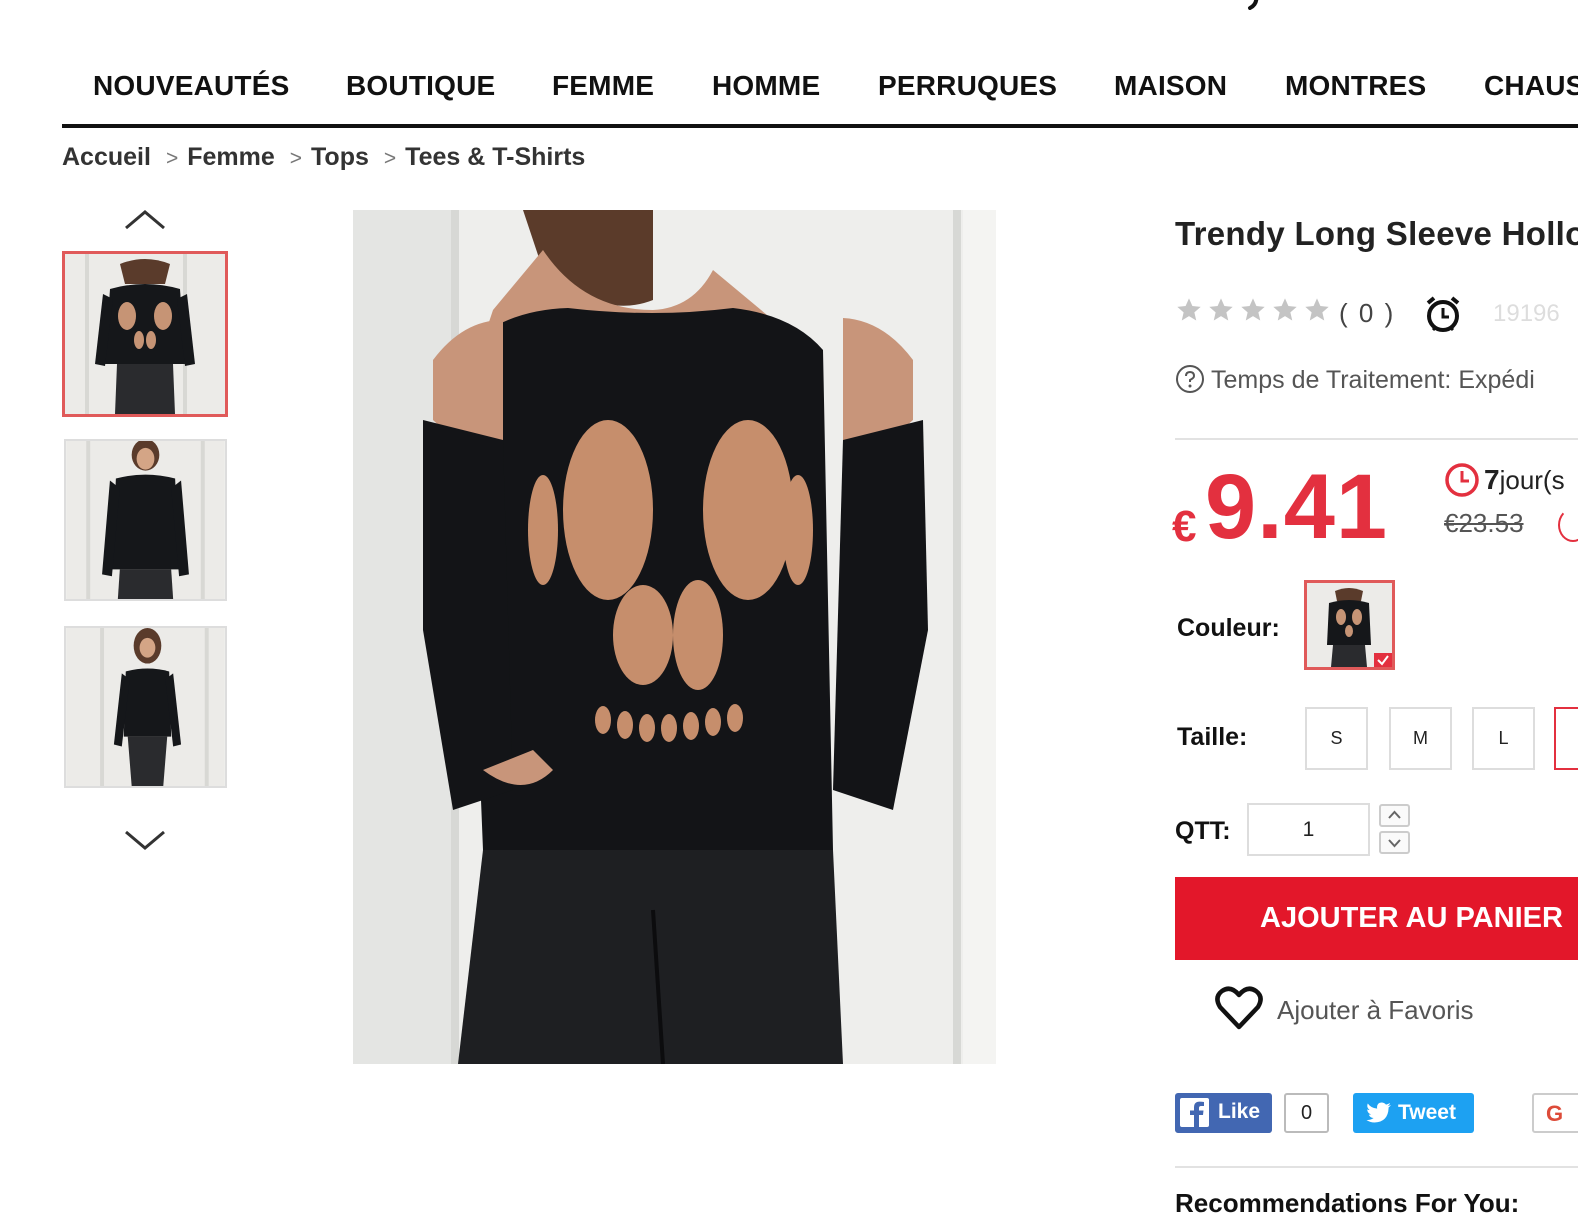  What do you see at coordinates (1184, 526) in the screenshot?
I see `price-currency: €` at bounding box center [1184, 526].